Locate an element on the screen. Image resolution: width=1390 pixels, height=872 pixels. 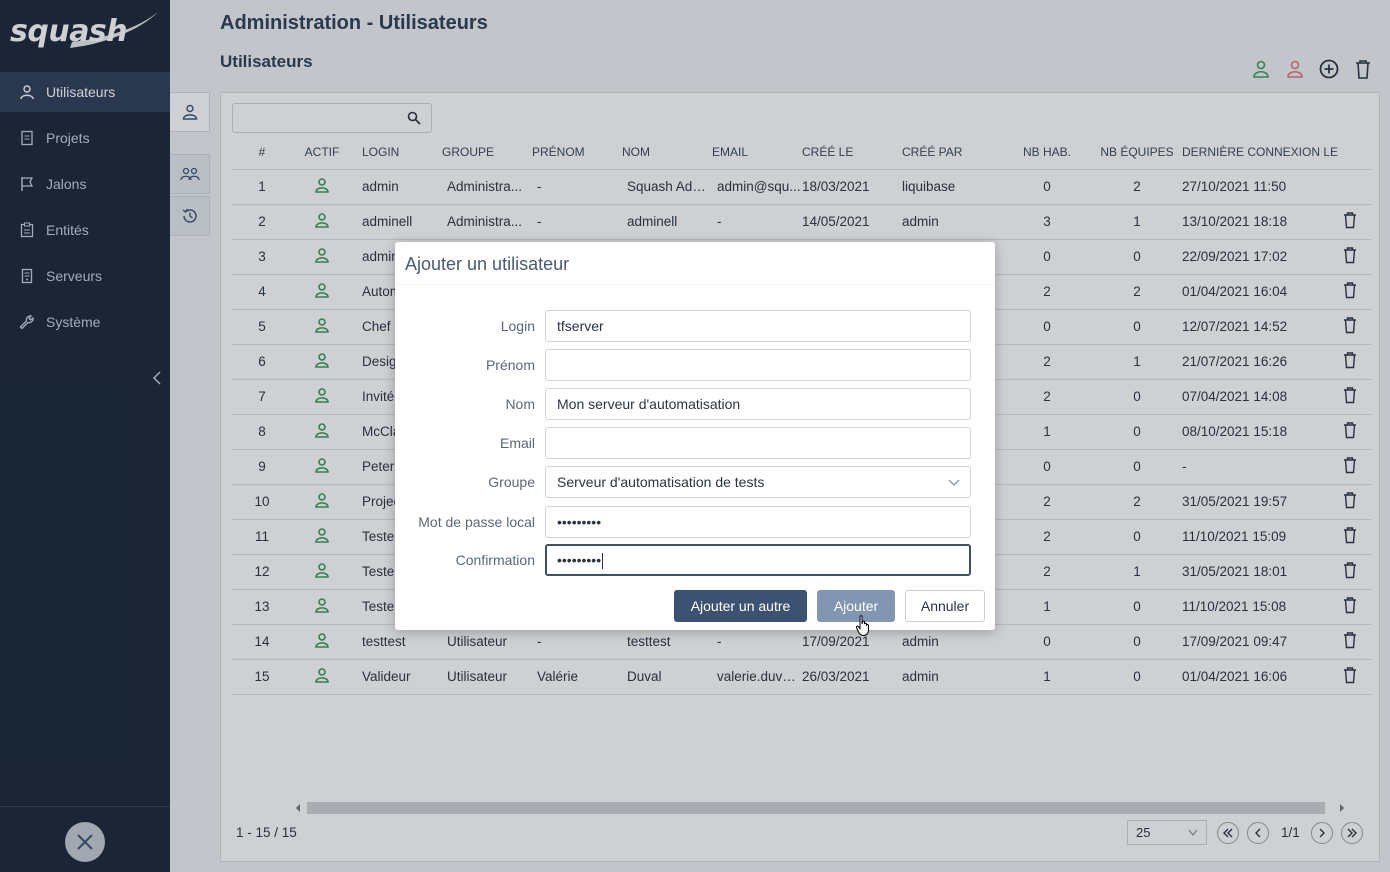
text-caret is located at coordinates (603, 561).